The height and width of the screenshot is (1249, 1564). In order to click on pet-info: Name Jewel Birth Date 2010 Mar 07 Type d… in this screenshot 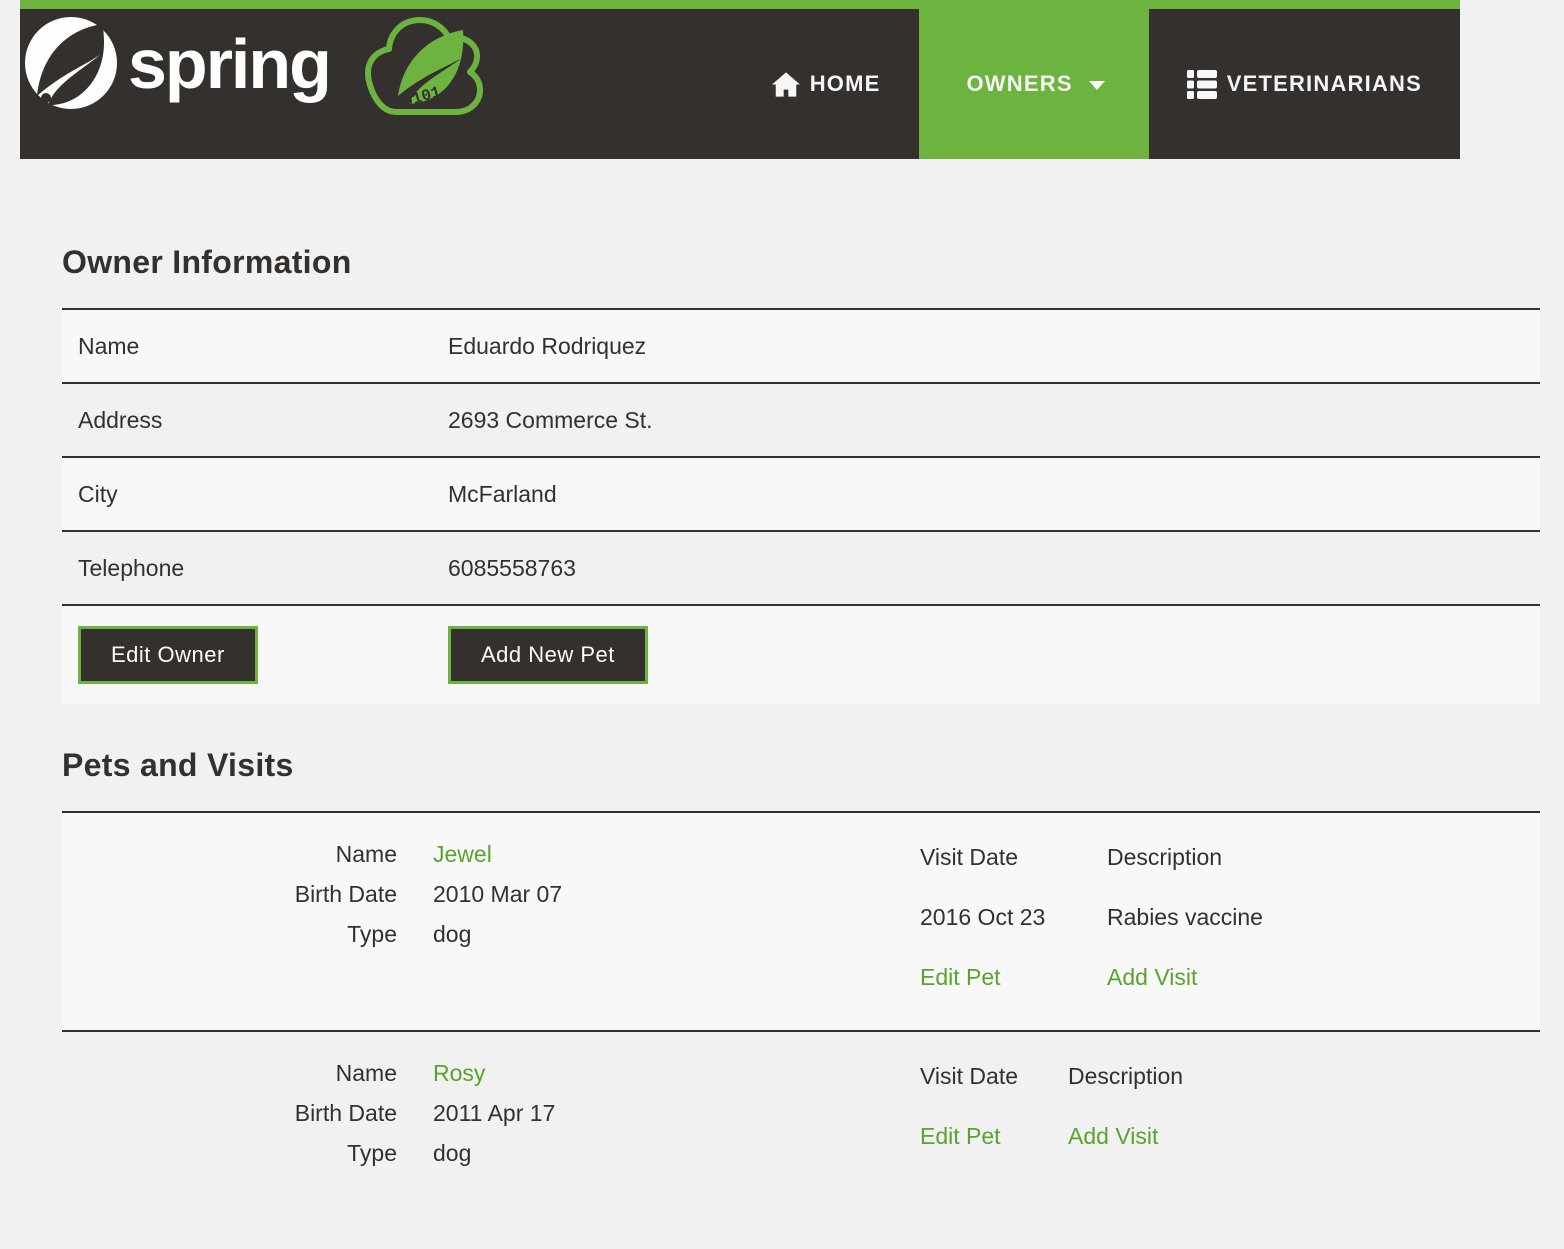, I will do `click(481, 921)`.